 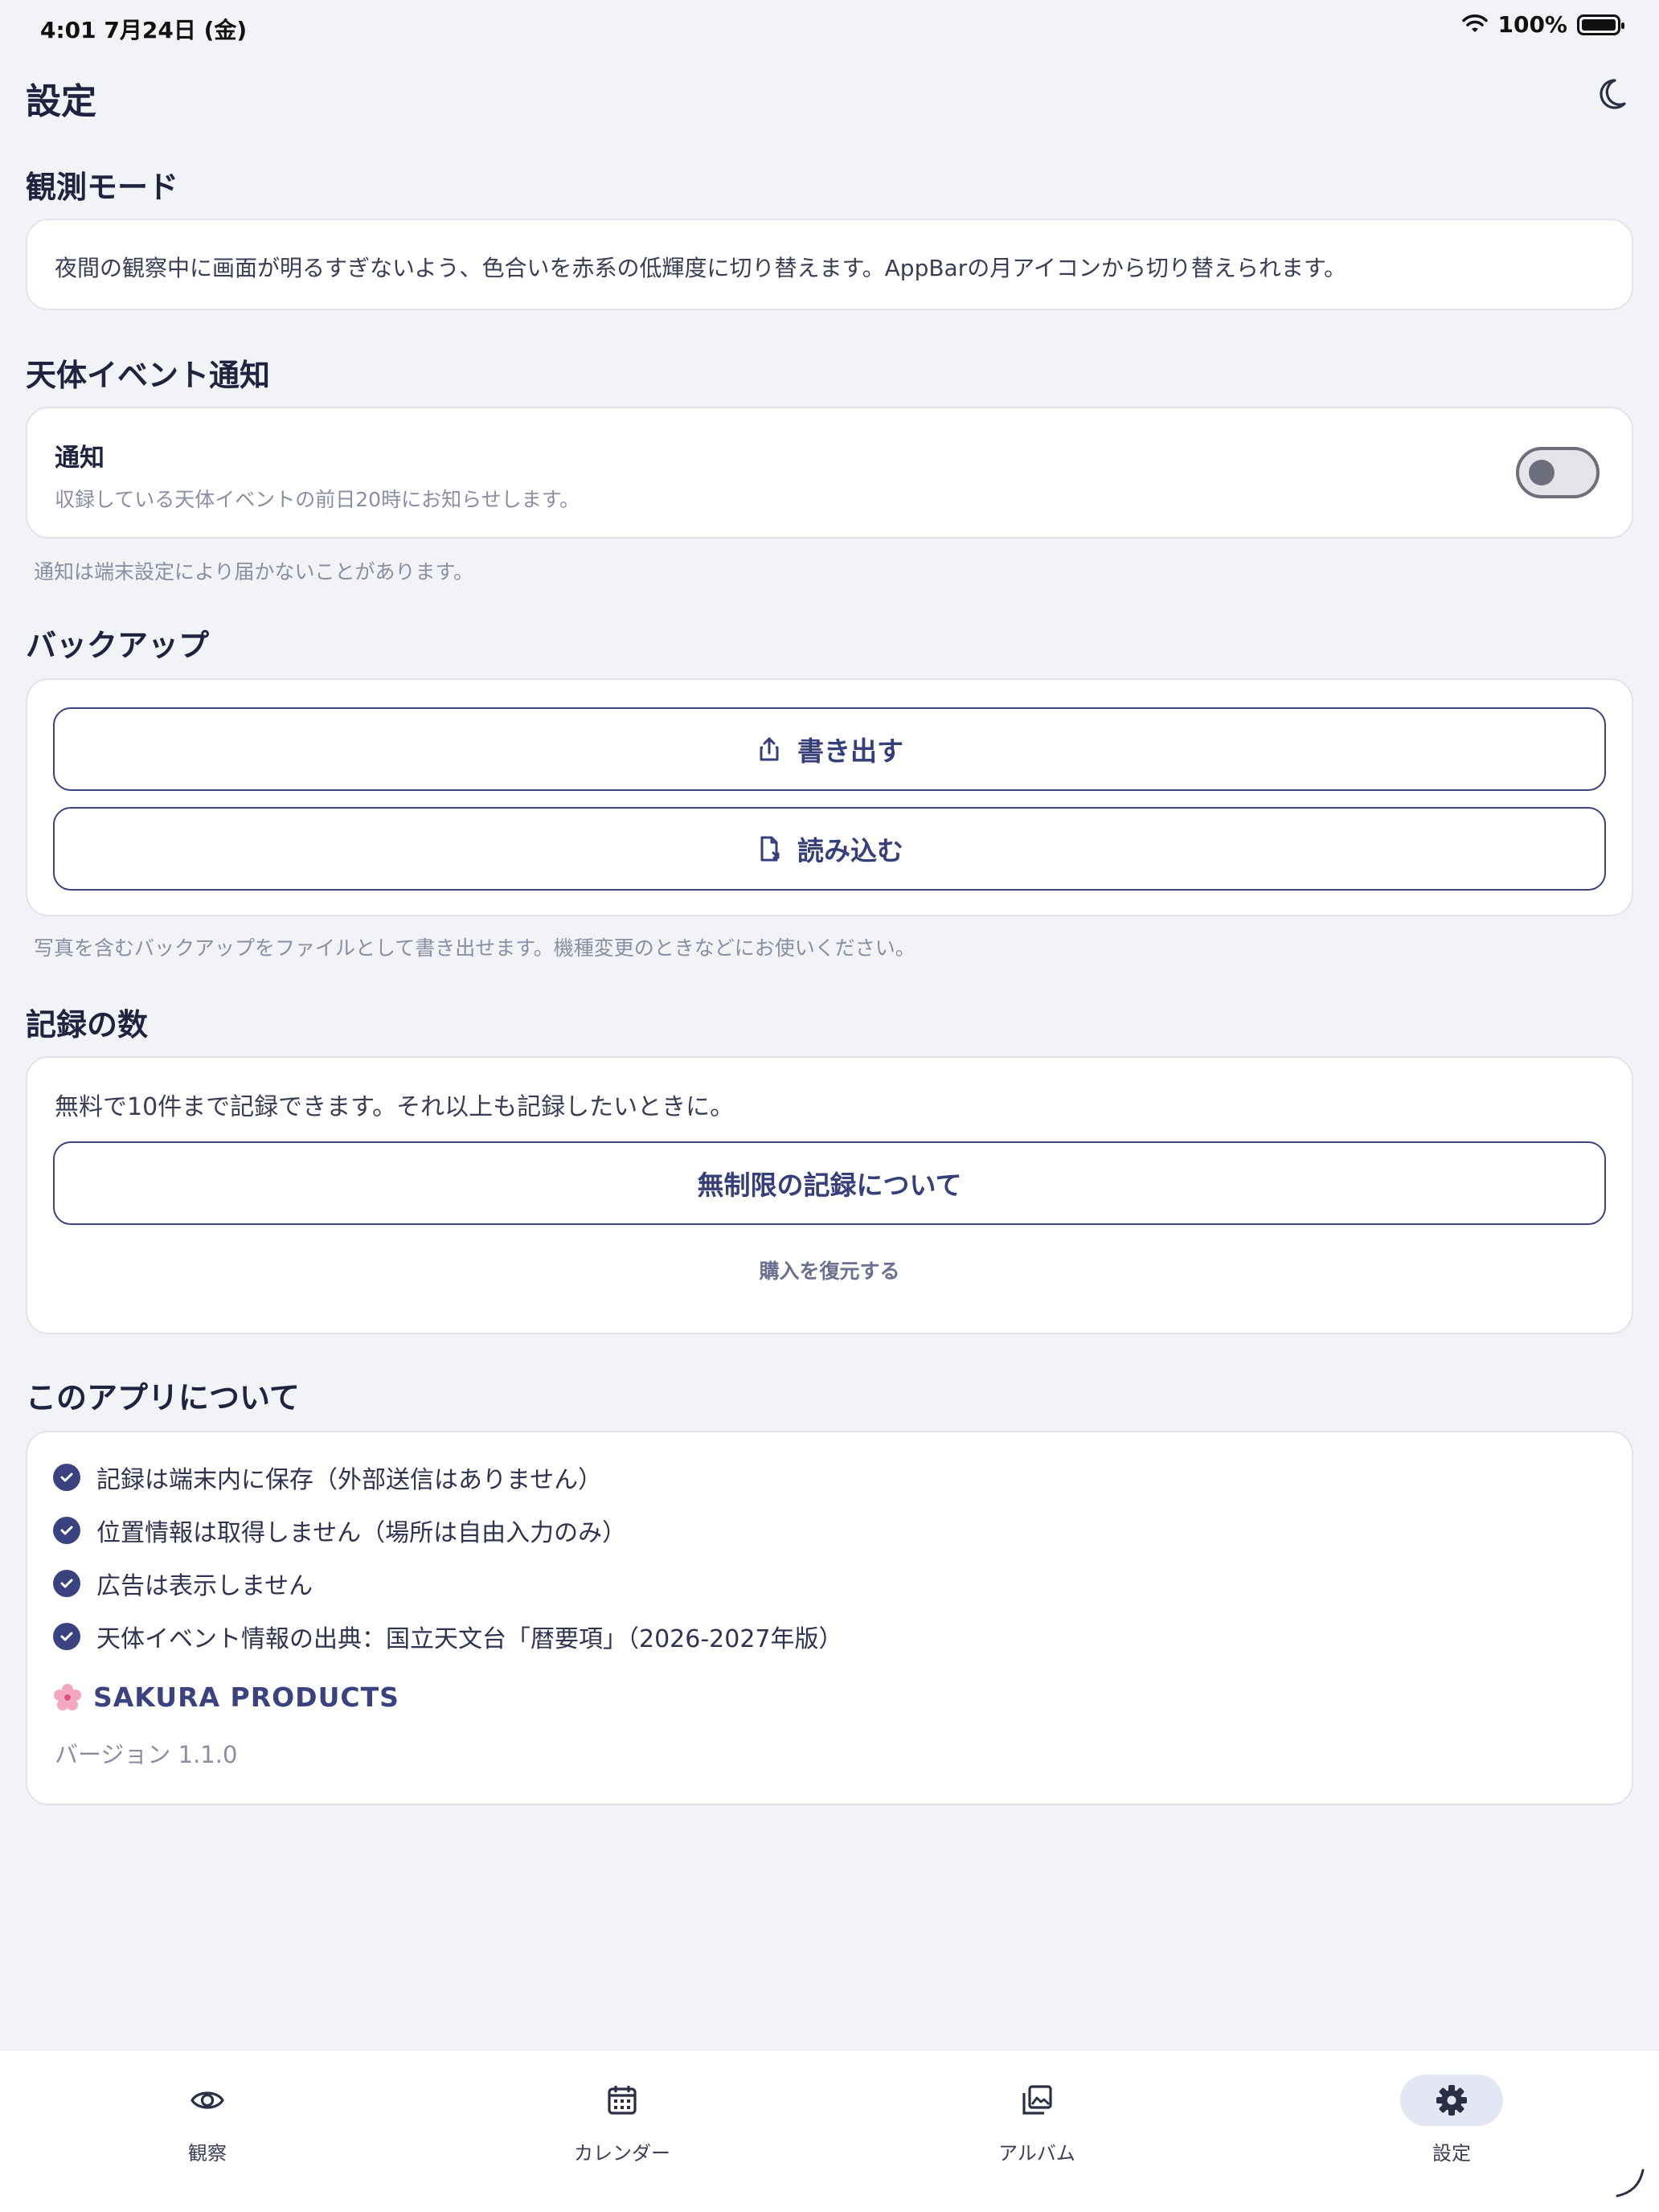 I want to click on toggle-knob, so click(x=1542, y=473).